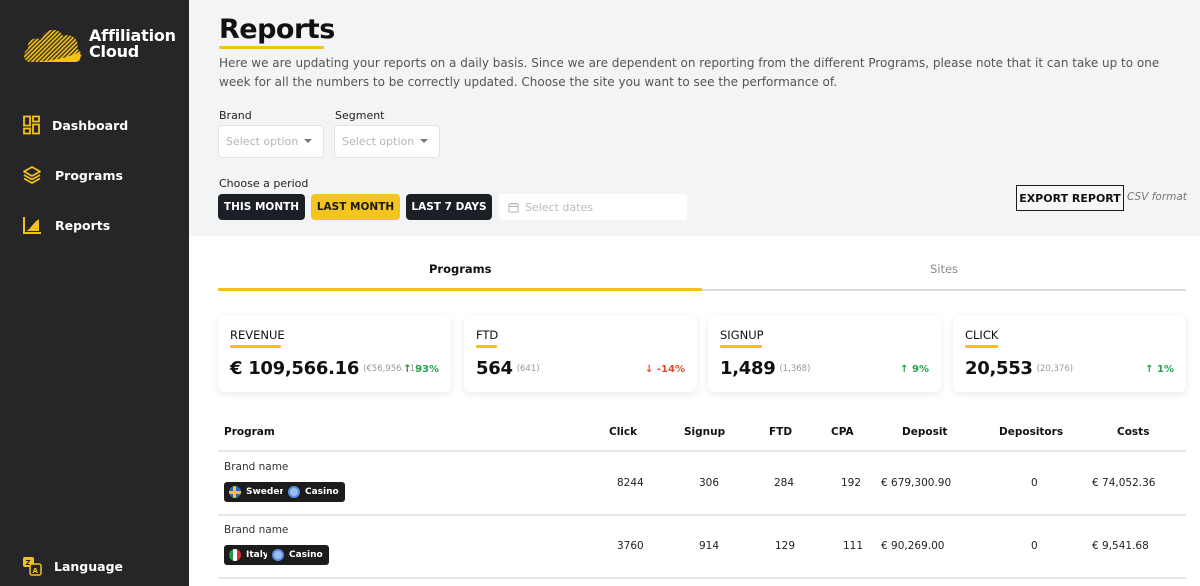  I want to click on sweden-flag-icon, so click(235, 492).